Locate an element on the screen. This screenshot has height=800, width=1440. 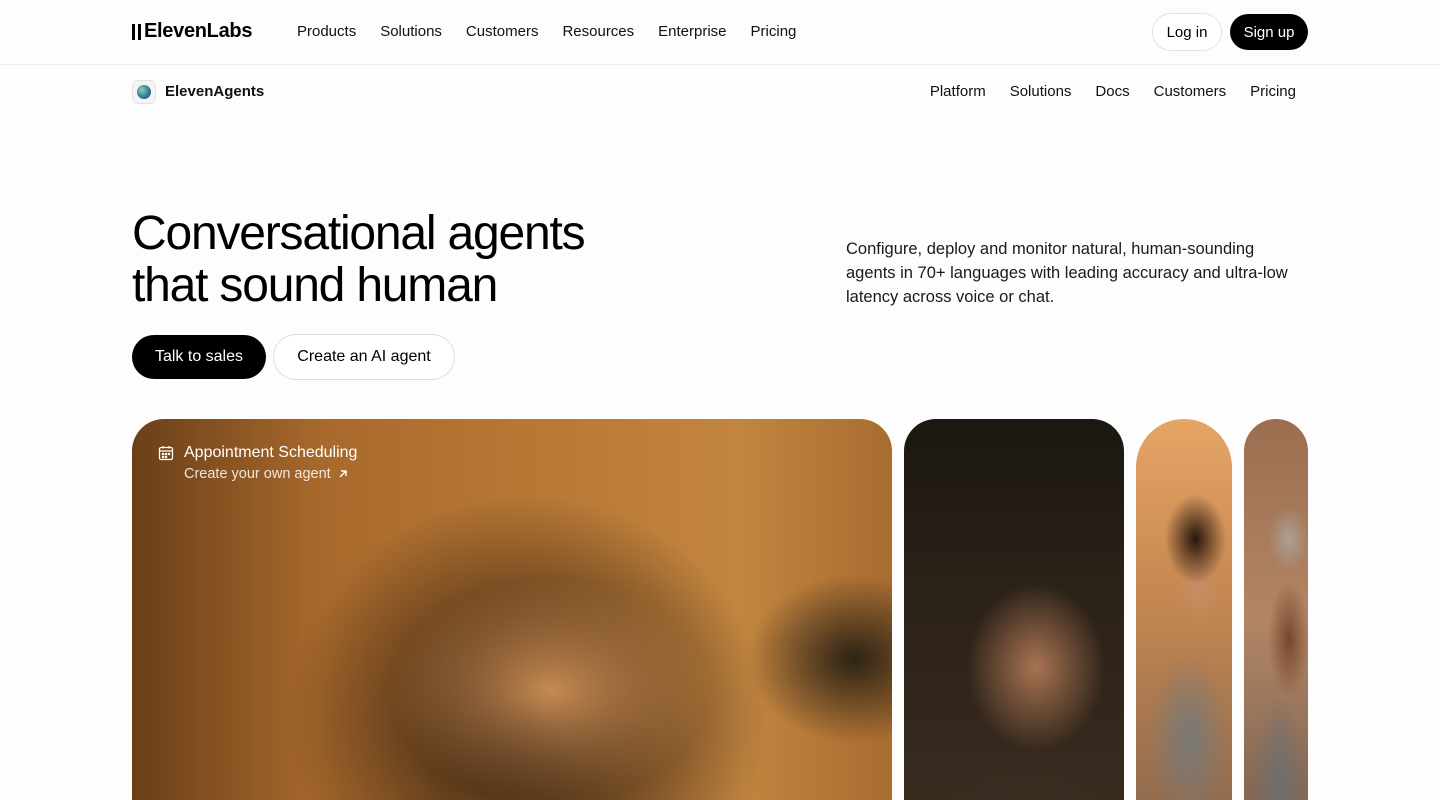
logo-bars-icon is located at coordinates (136, 31).